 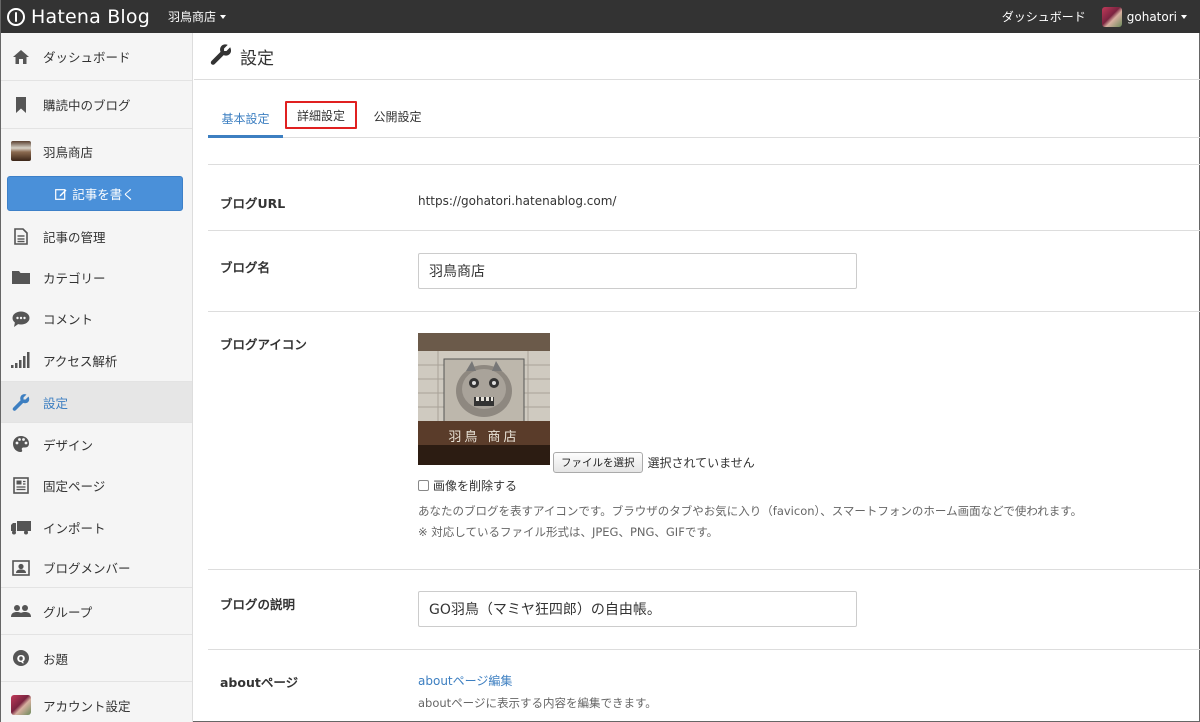 What do you see at coordinates (21, 360) in the screenshot?
I see `signal-bars-icon` at bounding box center [21, 360].